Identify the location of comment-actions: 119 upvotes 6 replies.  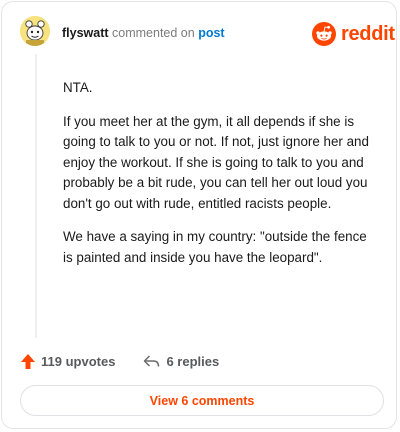
(119, 361).